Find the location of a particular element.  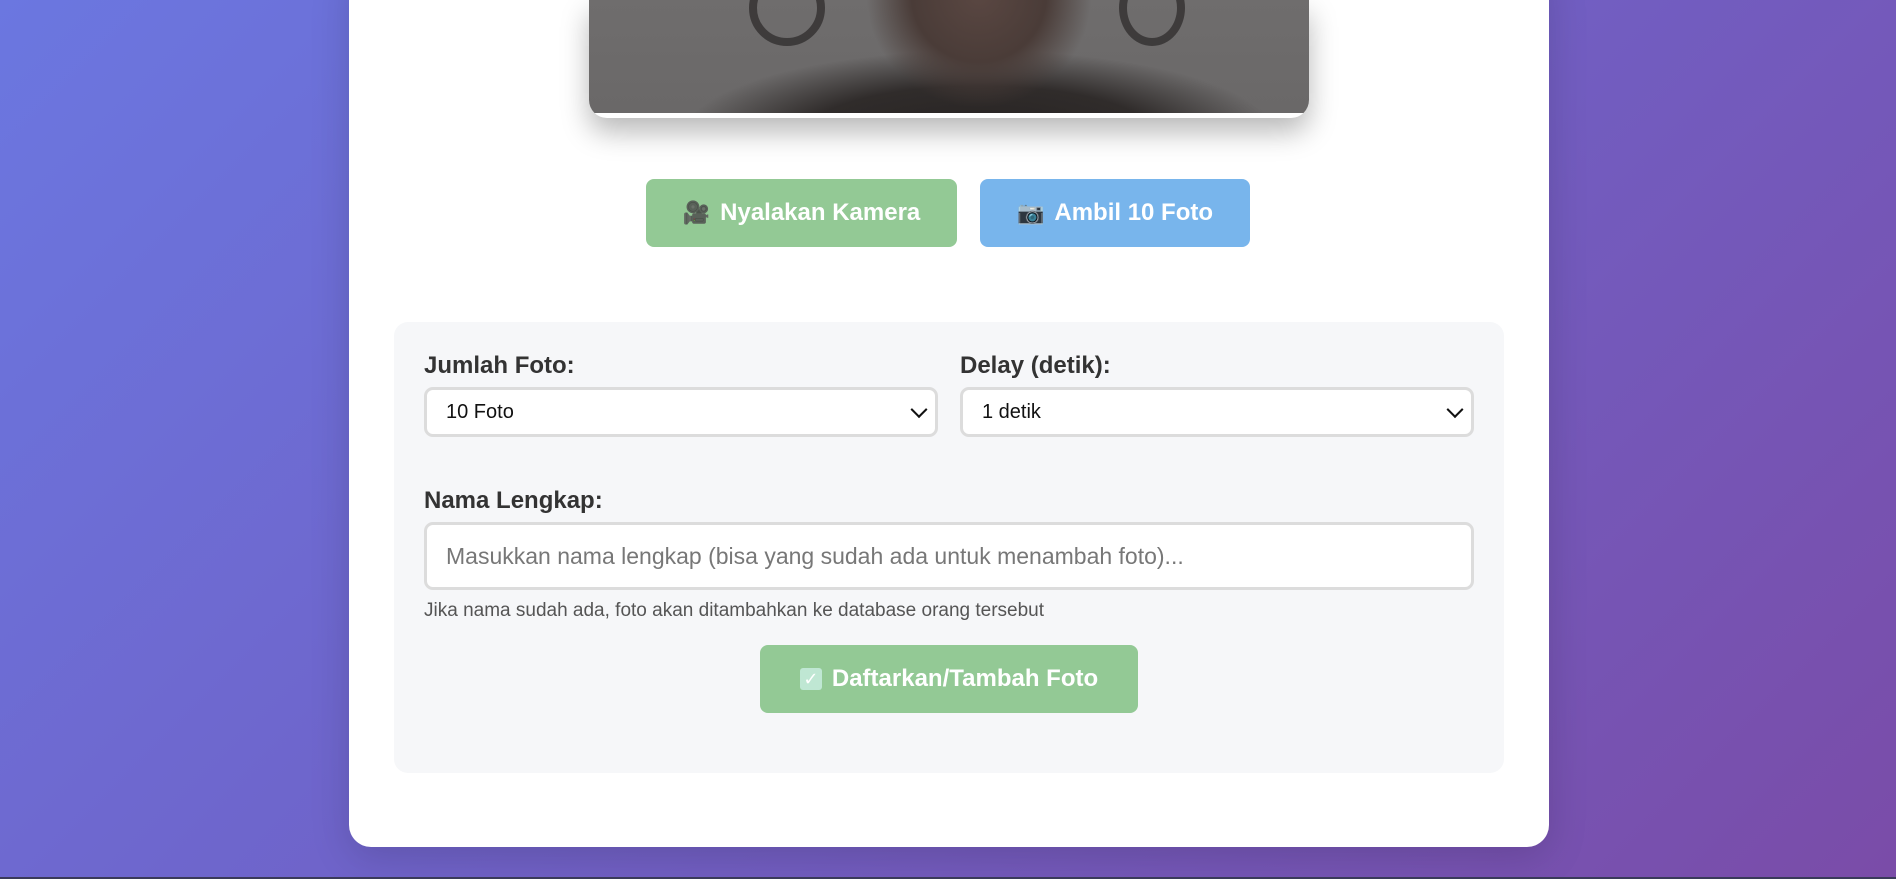

camera-preview is located at coordinates (949, 59).